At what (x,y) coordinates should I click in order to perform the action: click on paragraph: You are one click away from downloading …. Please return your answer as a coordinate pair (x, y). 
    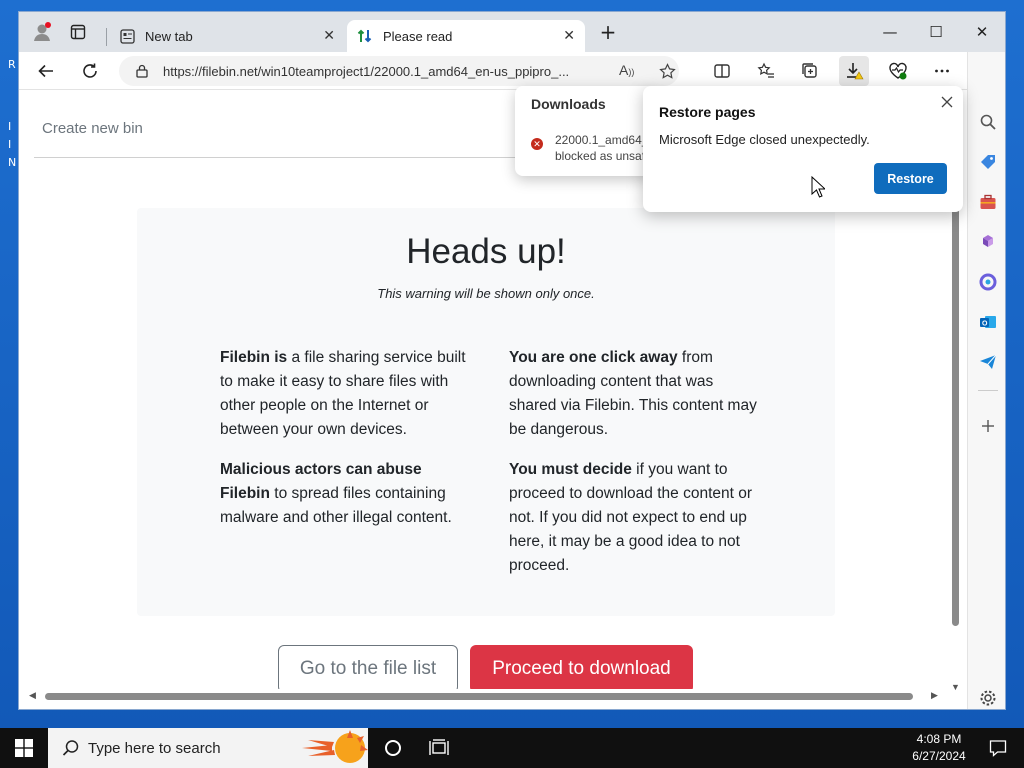
    Looking at the image, I should click on (633, 393).